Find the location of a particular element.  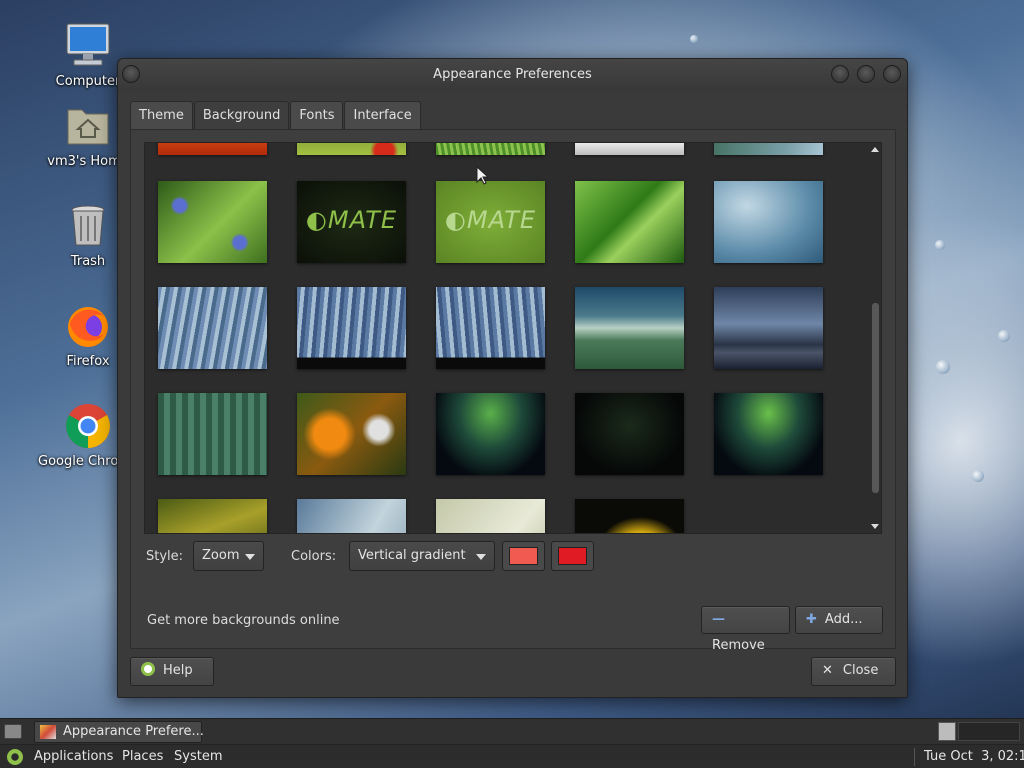

help-button: Help is located at coordinates (172, 671).